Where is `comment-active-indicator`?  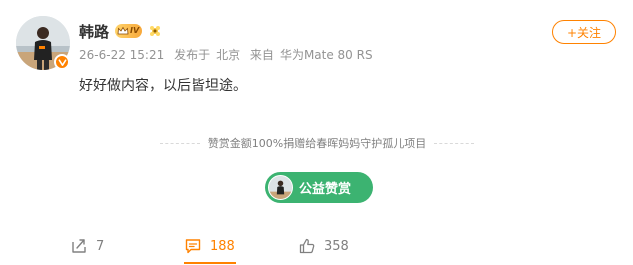 comment-active-indicator is located at coordinates (210, 263).